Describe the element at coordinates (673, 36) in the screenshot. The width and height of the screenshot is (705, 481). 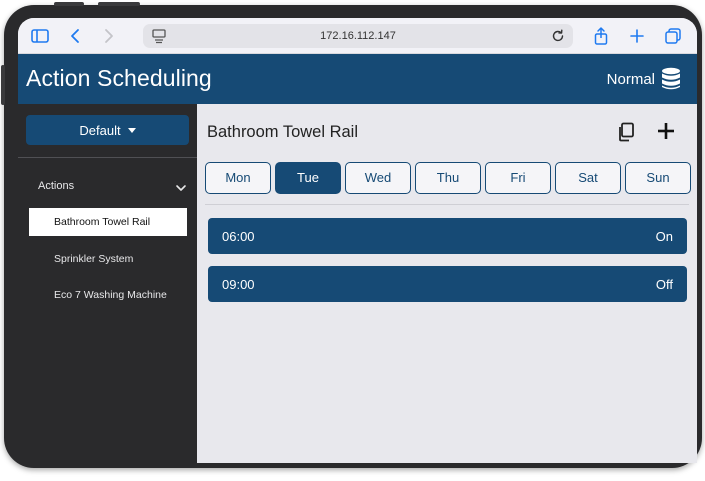
I see `tabs-overview-icon` at that location.